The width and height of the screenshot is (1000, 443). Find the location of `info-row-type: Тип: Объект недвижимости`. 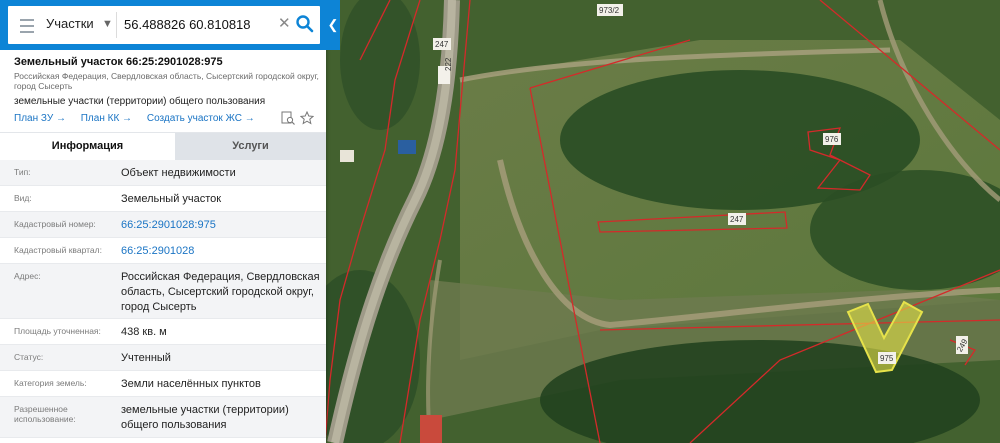

info-row-type: Тип: Объект недвижимости is located at coordinates (163, 173).